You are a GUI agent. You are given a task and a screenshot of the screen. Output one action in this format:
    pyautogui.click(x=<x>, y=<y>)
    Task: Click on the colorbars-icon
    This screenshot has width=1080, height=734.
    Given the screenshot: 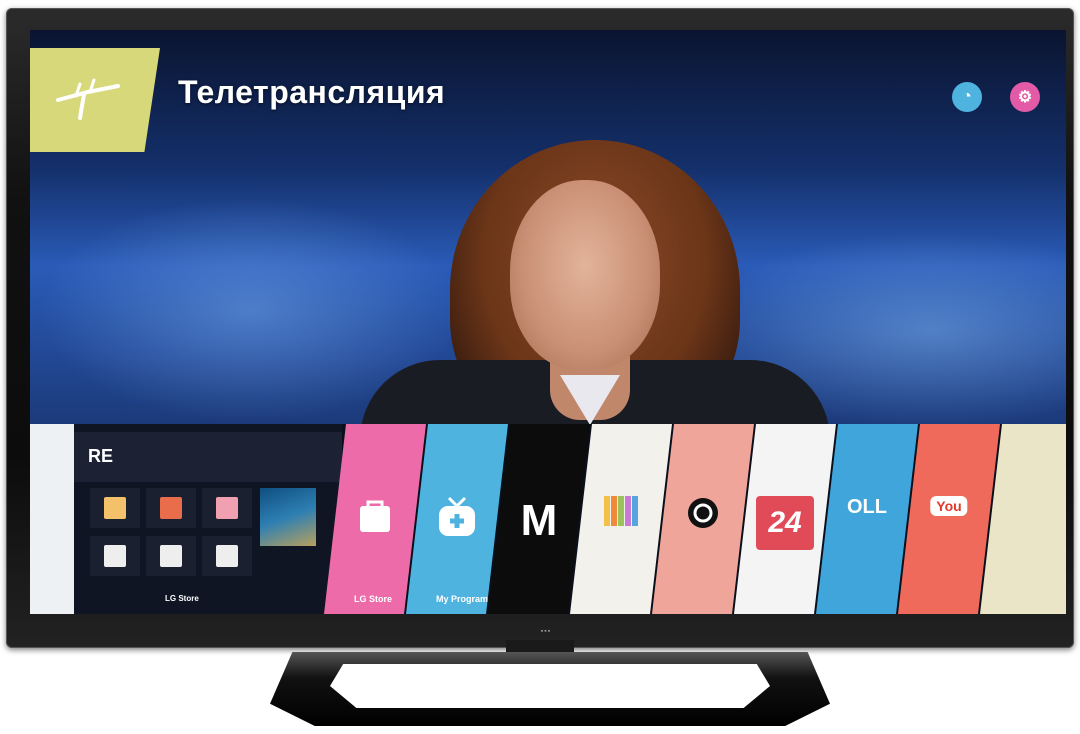 What is the action you would take?
    pyautogui.click(x=621, y=511)
    